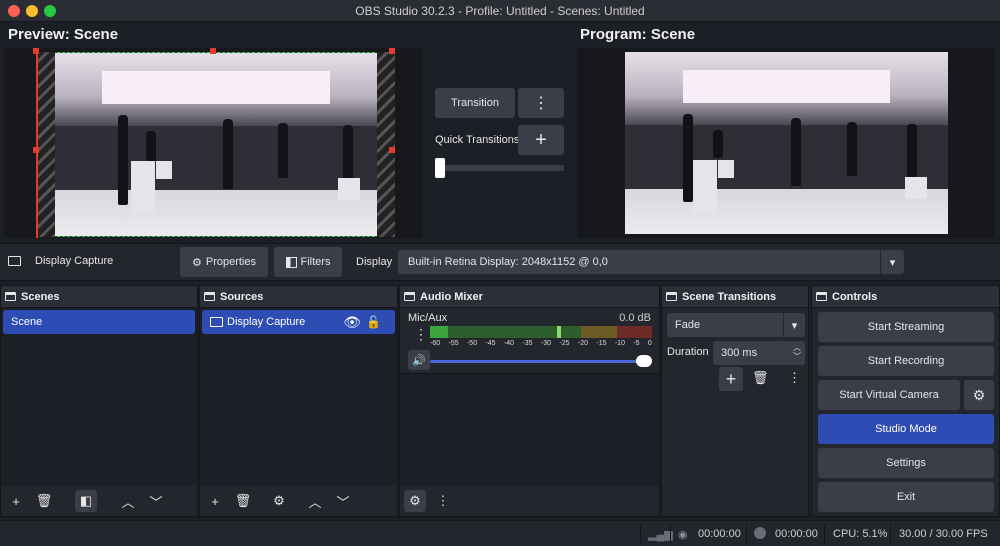 Image resolution: width=1000 pixels, height=546 pixels. What do you see at coordinates (243, 501) in the screenshot?
I see `remove-source-trash-icon: 🗑` at bounding box center [243, 501].